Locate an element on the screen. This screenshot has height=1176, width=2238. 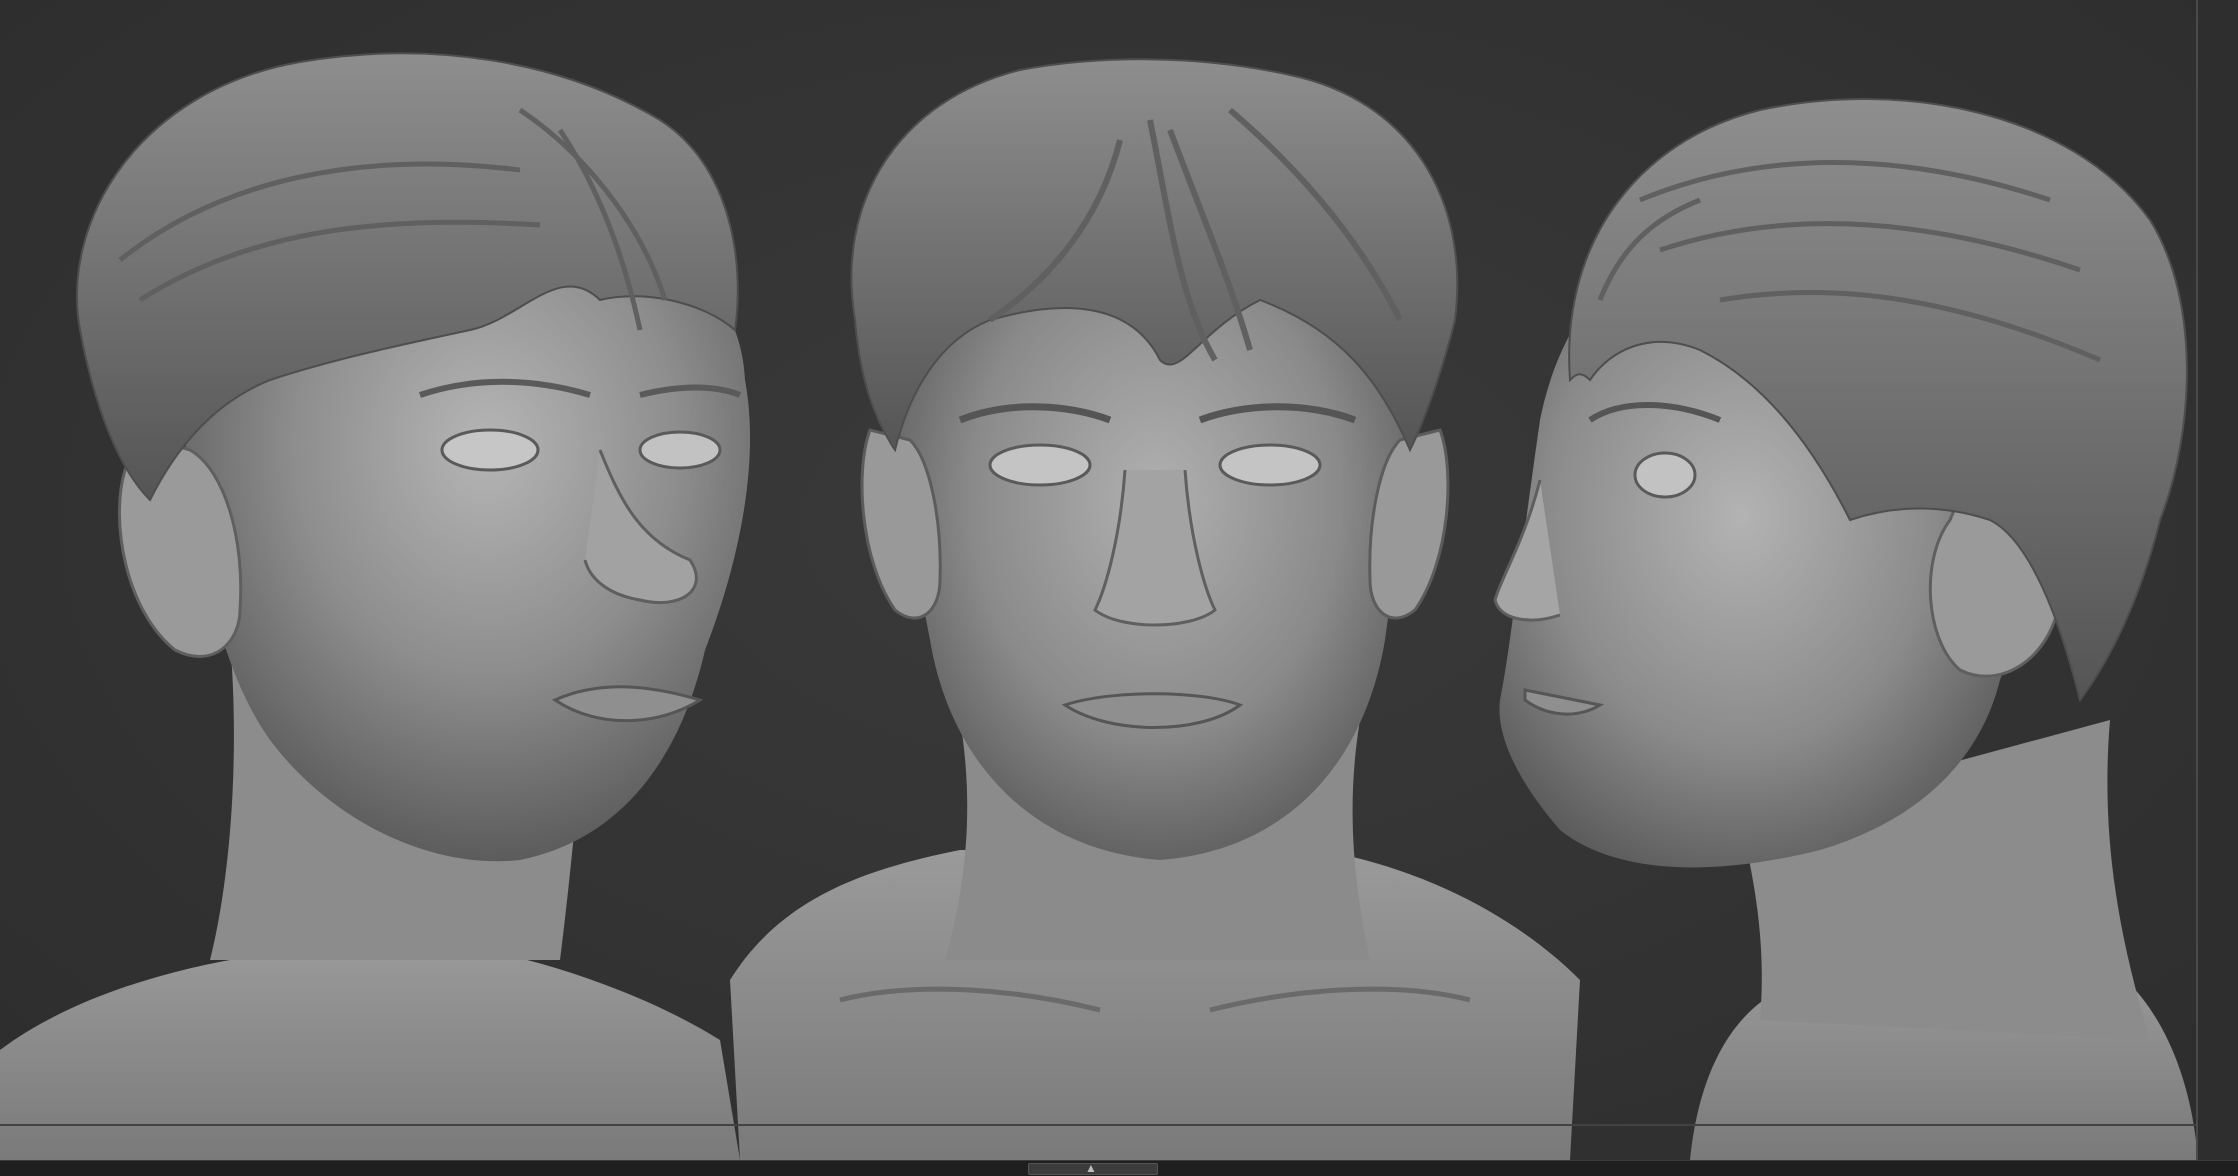
viewport-frame-bottom is located at coordinates (1099, 1125).